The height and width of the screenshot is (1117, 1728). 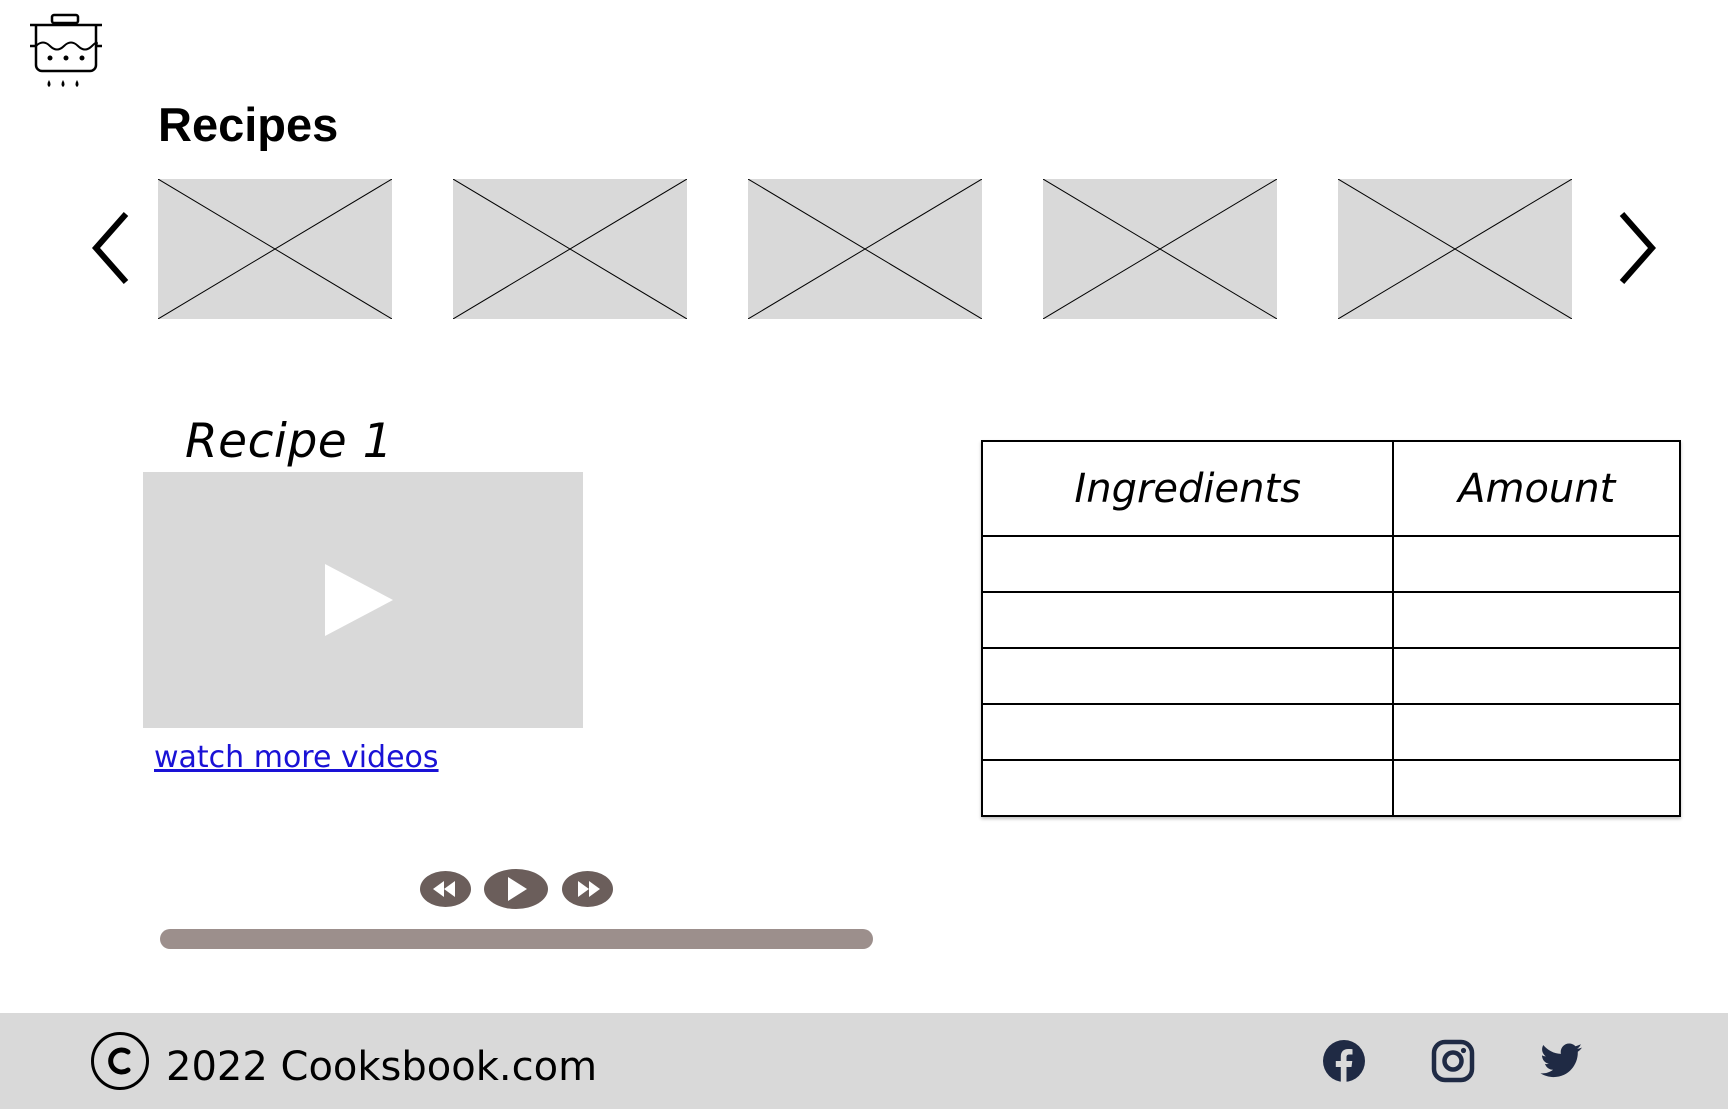 What do you see at coordinates (382, 1067) in the screenshot?
I see `copyright-text: 2022 Cooksbook.com` at bounding box center [382, 1067].